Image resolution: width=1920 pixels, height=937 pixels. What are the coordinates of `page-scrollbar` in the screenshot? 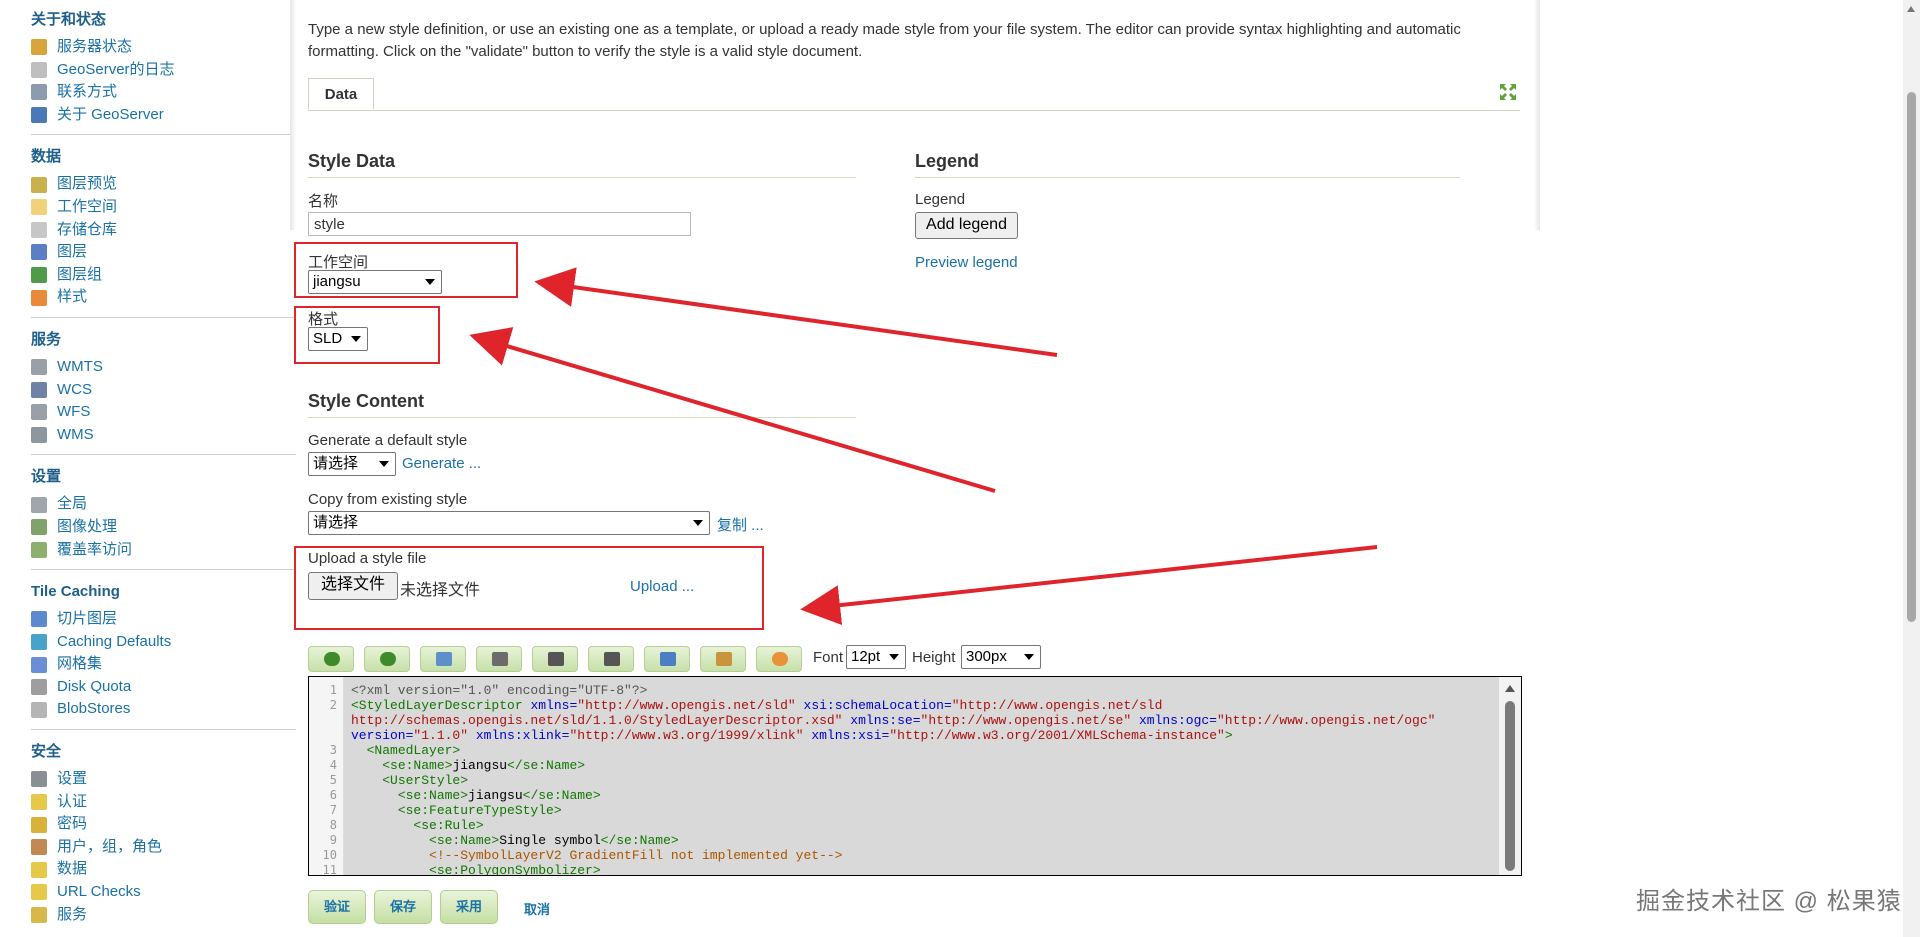 It's located at (1911, 468).